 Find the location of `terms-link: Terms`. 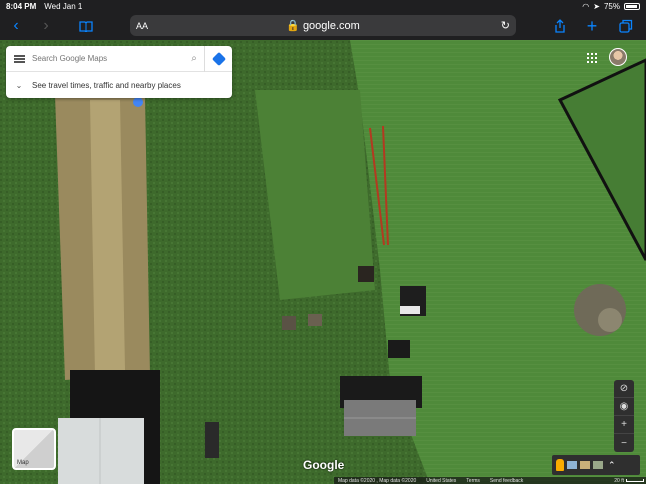

terms-link: Terms is located at coordinates (473, 481).